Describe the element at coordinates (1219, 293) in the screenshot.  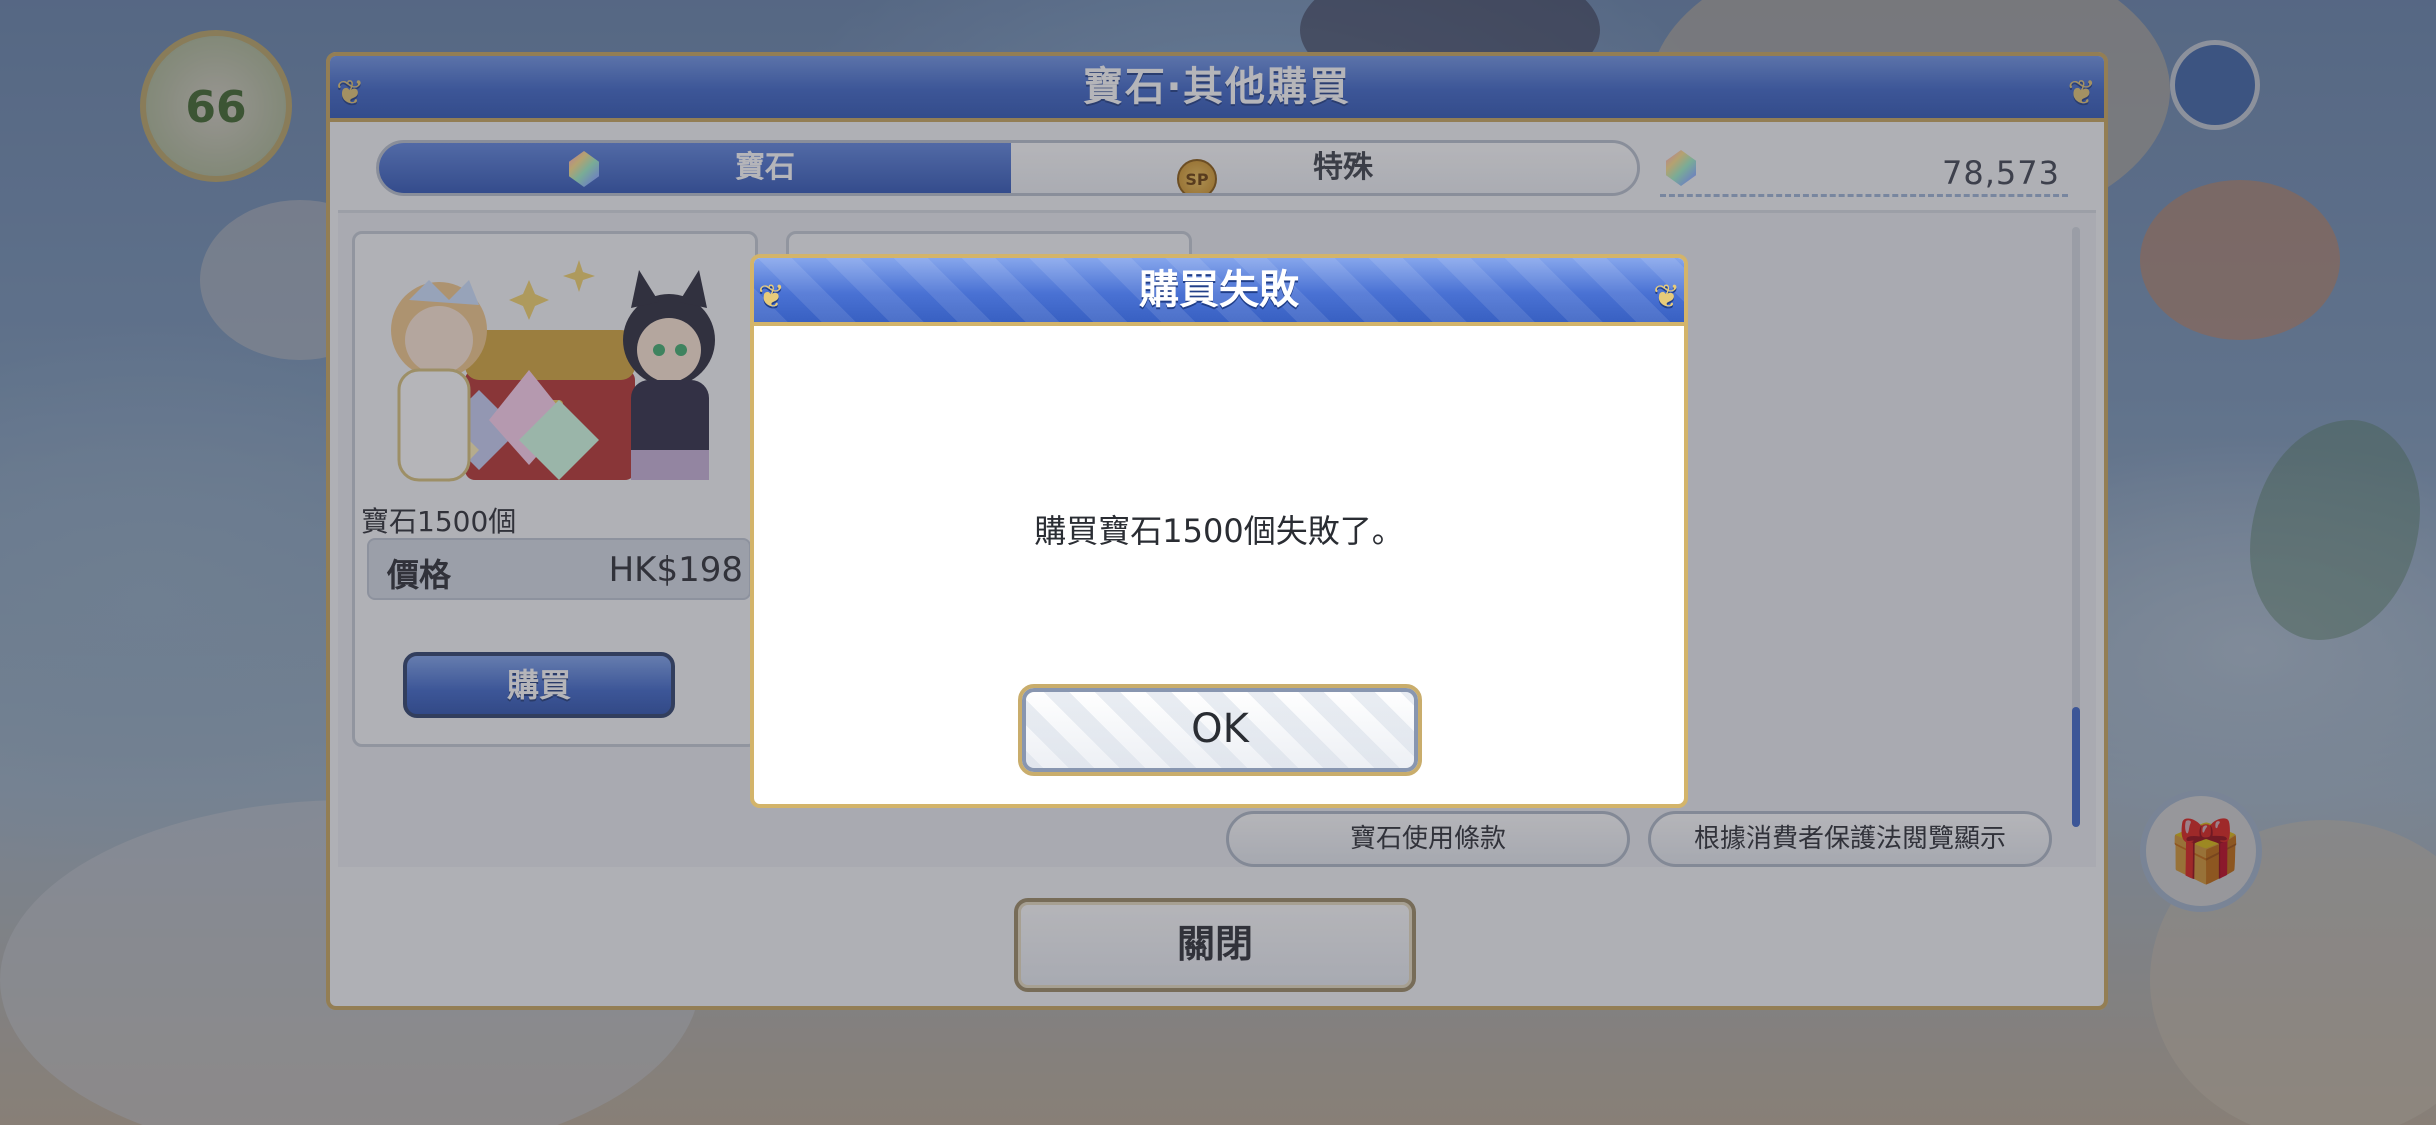
I see `dialog-title: 購買失敗` at that location.